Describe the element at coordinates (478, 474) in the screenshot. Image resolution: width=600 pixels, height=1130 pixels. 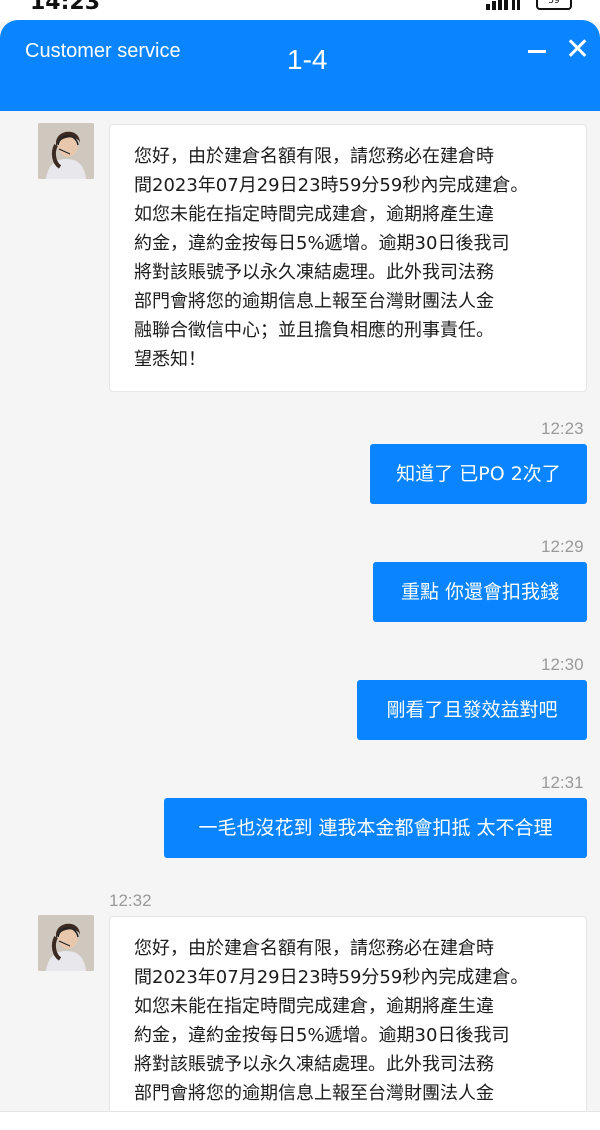
I see `user-message-bubble: 知道了 已PO 2次了` at that location.